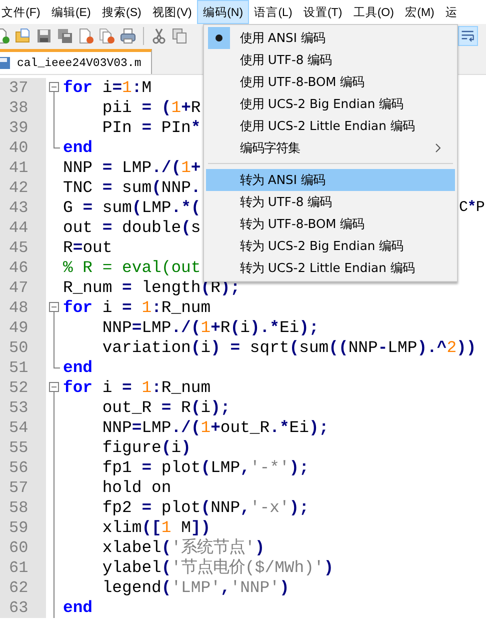 Image resolution: width=486 pixels, height=626 pixels. Describe the element at coordinates (330, 268) in the screenshot. I see `menu-item: 转为 UCS-2 Little Endian 编码` at that location.